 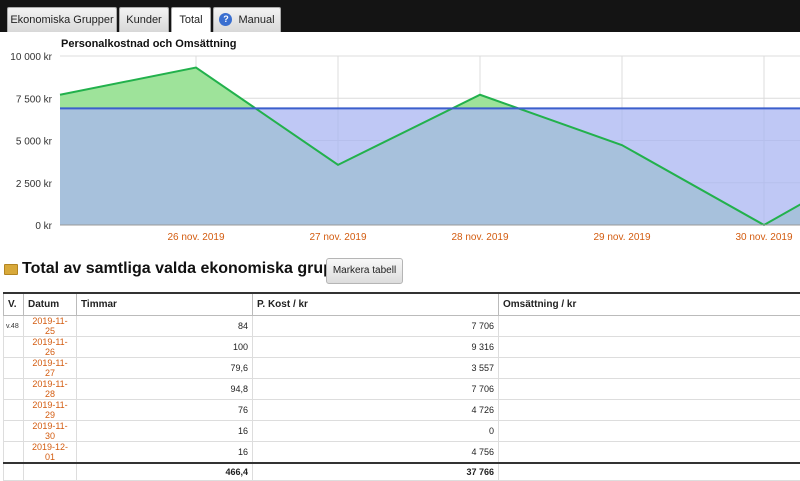 What do you see at coordinates (14, 326) in the screenshot?
I see `row-week: v.48` at bounding box center [14, 326].